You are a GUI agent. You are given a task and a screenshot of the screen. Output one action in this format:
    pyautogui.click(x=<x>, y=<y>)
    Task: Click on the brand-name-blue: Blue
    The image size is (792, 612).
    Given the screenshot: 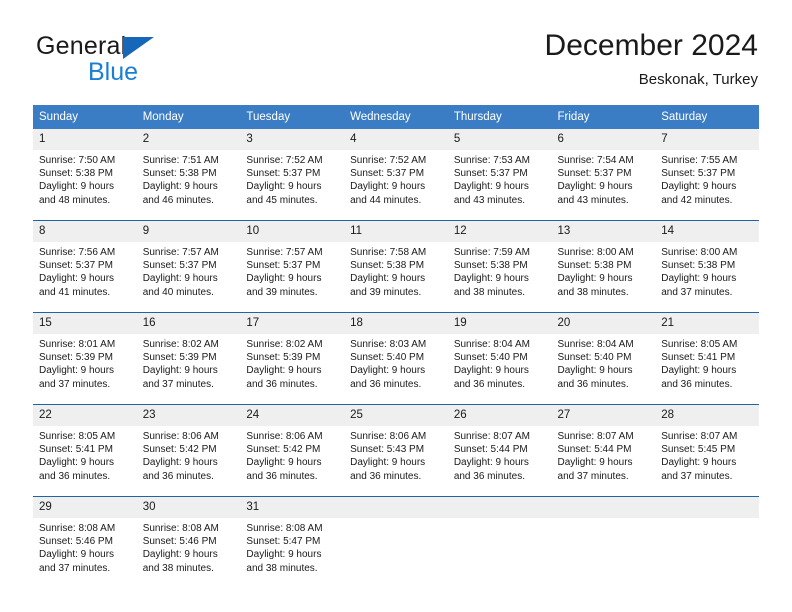 What is the action you would take?
    pyautogui.click(x=113, y=72)
    